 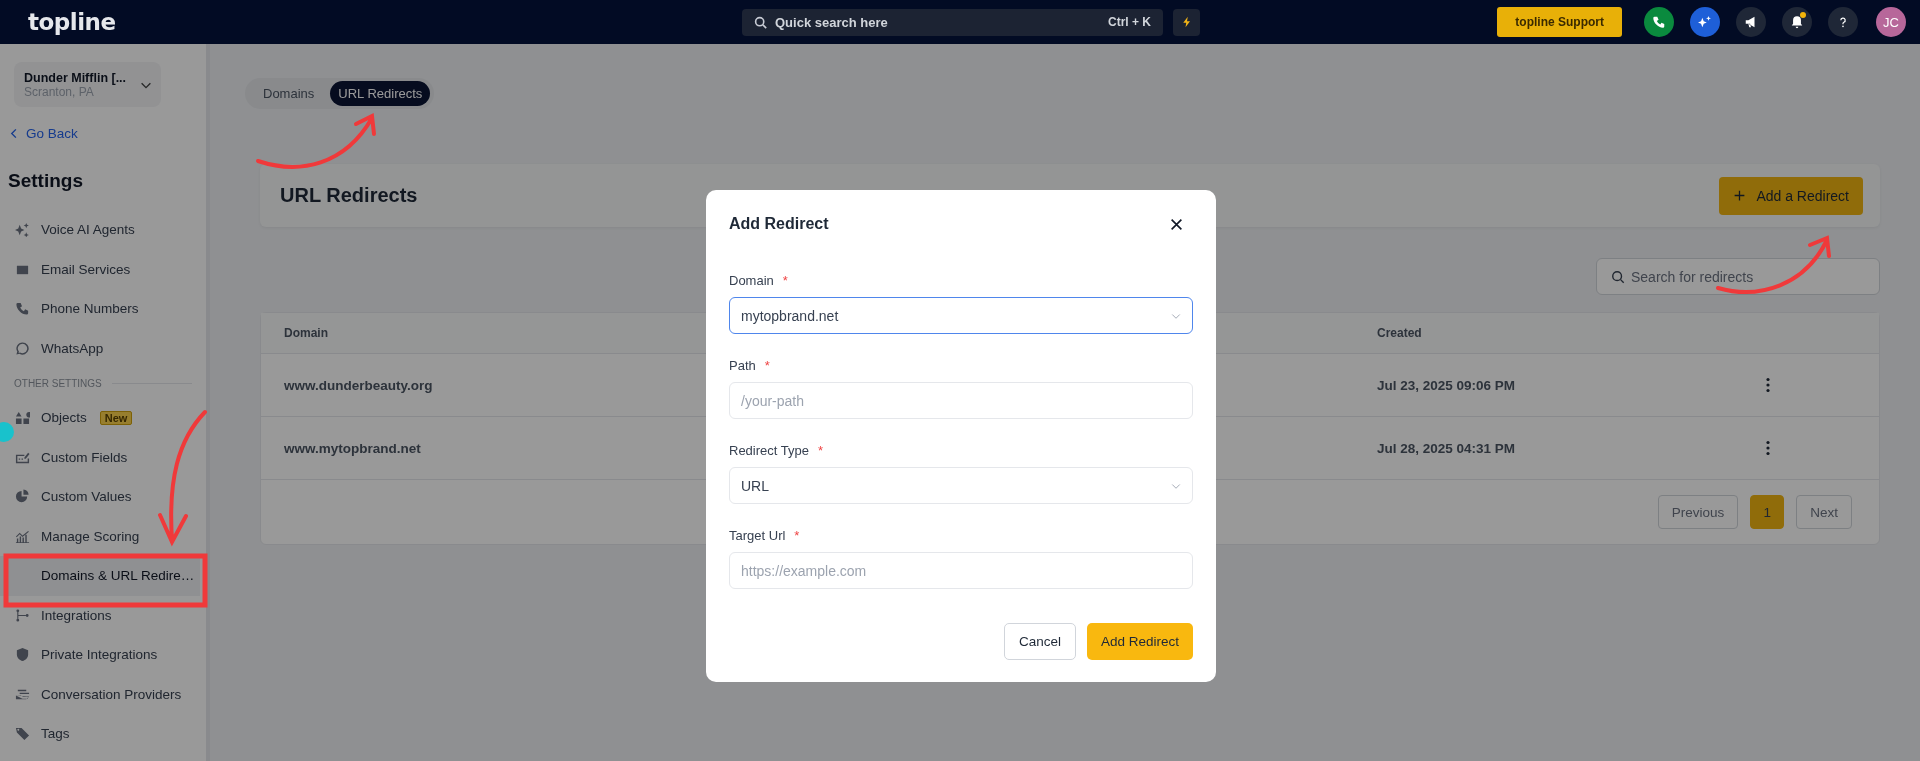 I want to click on previous-button: Previous, so click(x=1698, y=512).